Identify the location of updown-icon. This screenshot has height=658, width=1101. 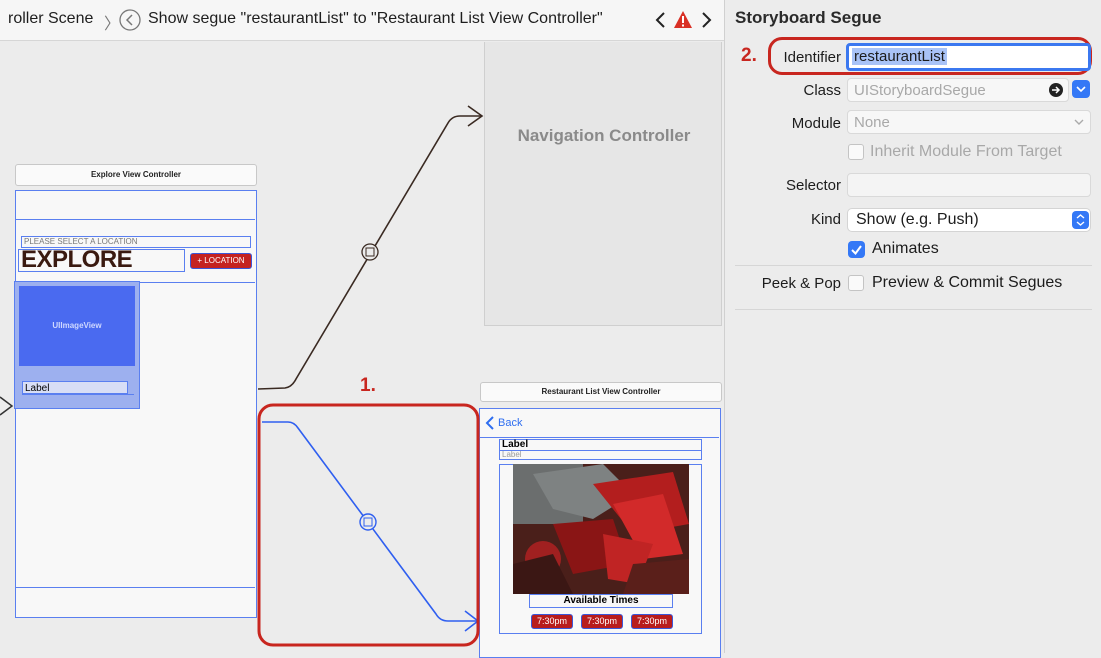
(1080, 220).